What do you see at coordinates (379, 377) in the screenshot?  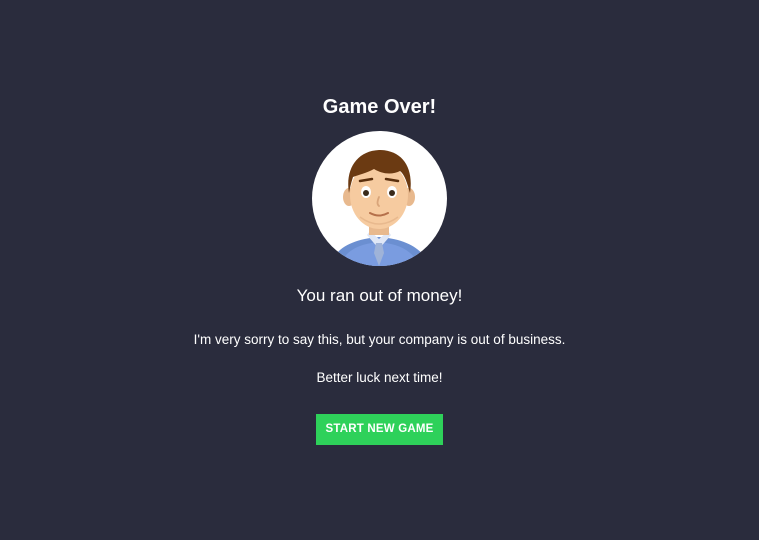 I see `game-over-encouragement: Better luck next time!` at bounding box center [379, 377].